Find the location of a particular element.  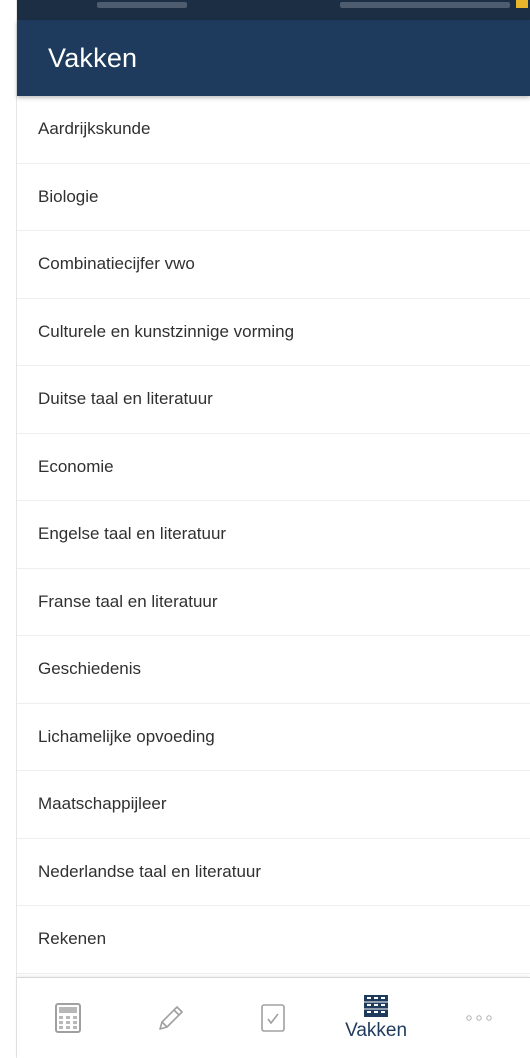

nav-tasks is located at coordinates (273, 1018).